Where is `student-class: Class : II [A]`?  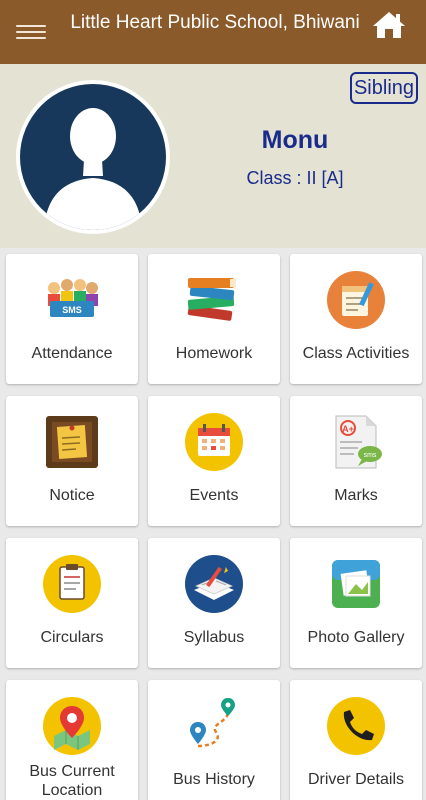
student-class: Class : II [A] is located at coordinates (295, 178).